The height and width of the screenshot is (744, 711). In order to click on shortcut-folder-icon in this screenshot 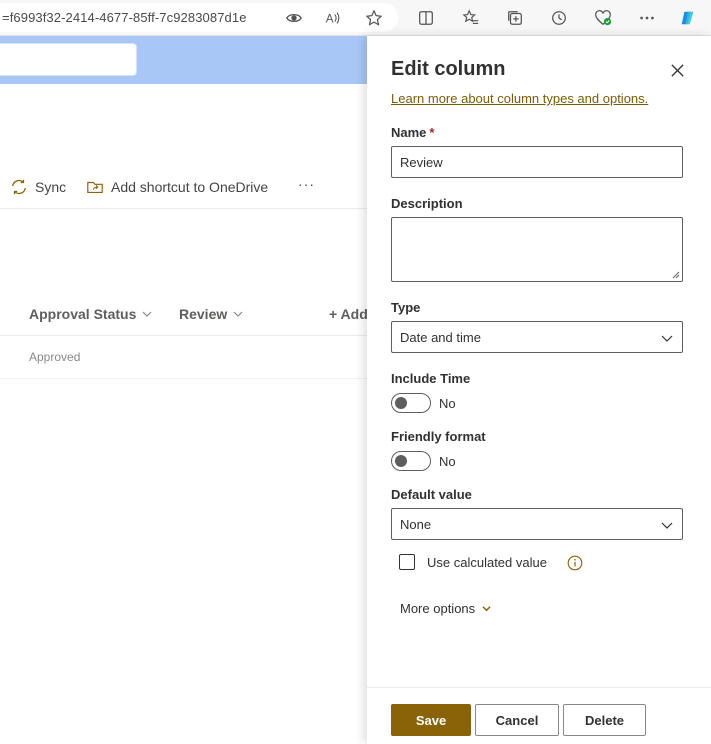, I will do `click(95, 187)`.